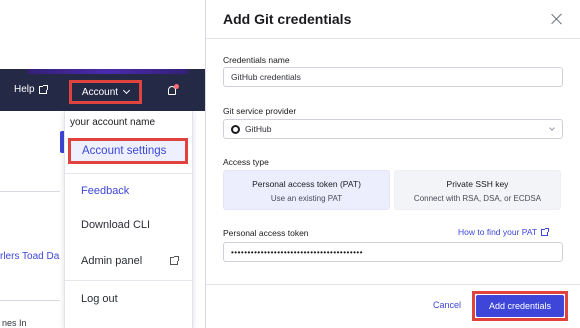 The width and height of the screenshot is (580, 328). Describe the element at coordinates (128, 299) in the screenshot. I see `menu-item-log-out: Log out` at that location.